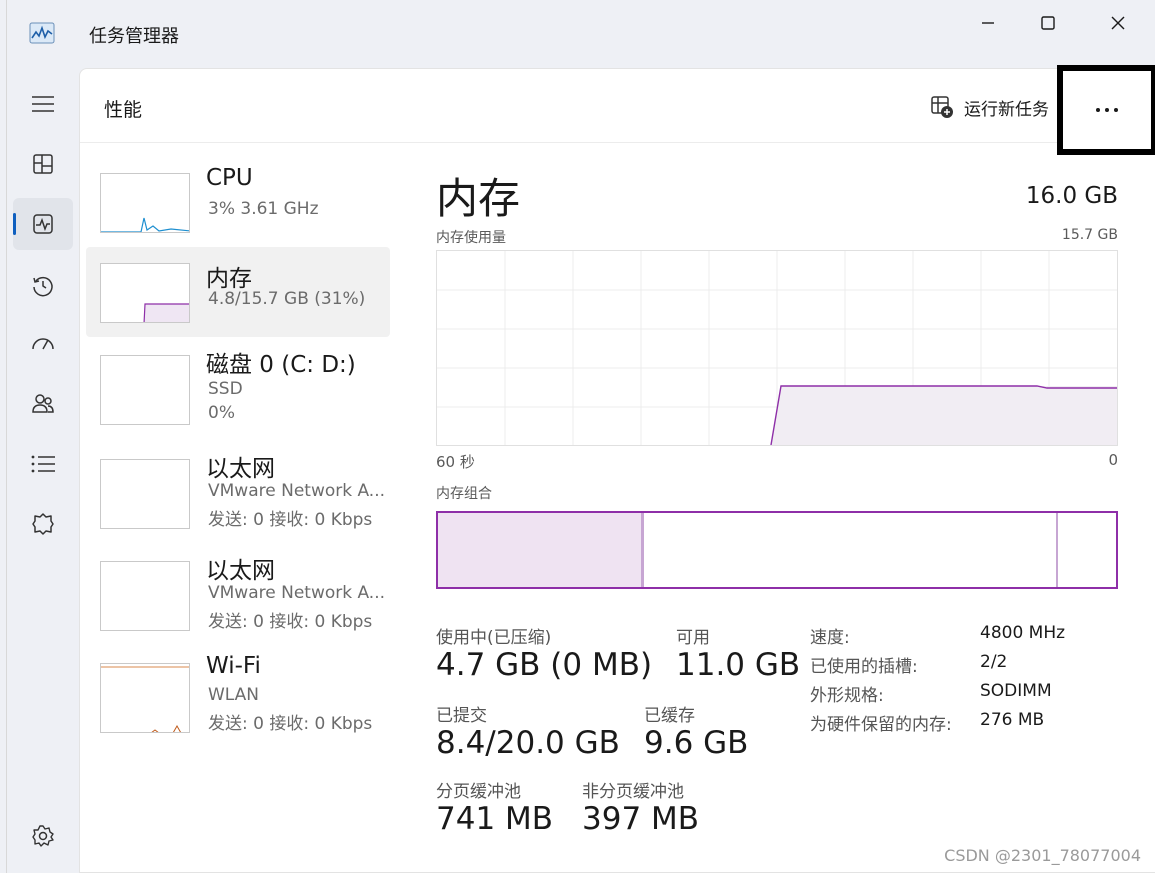 The width and height of the screenshot is (1155, 873). I want to click on list-item-line1: 3% 3.61 GHz, so click(263, 209).